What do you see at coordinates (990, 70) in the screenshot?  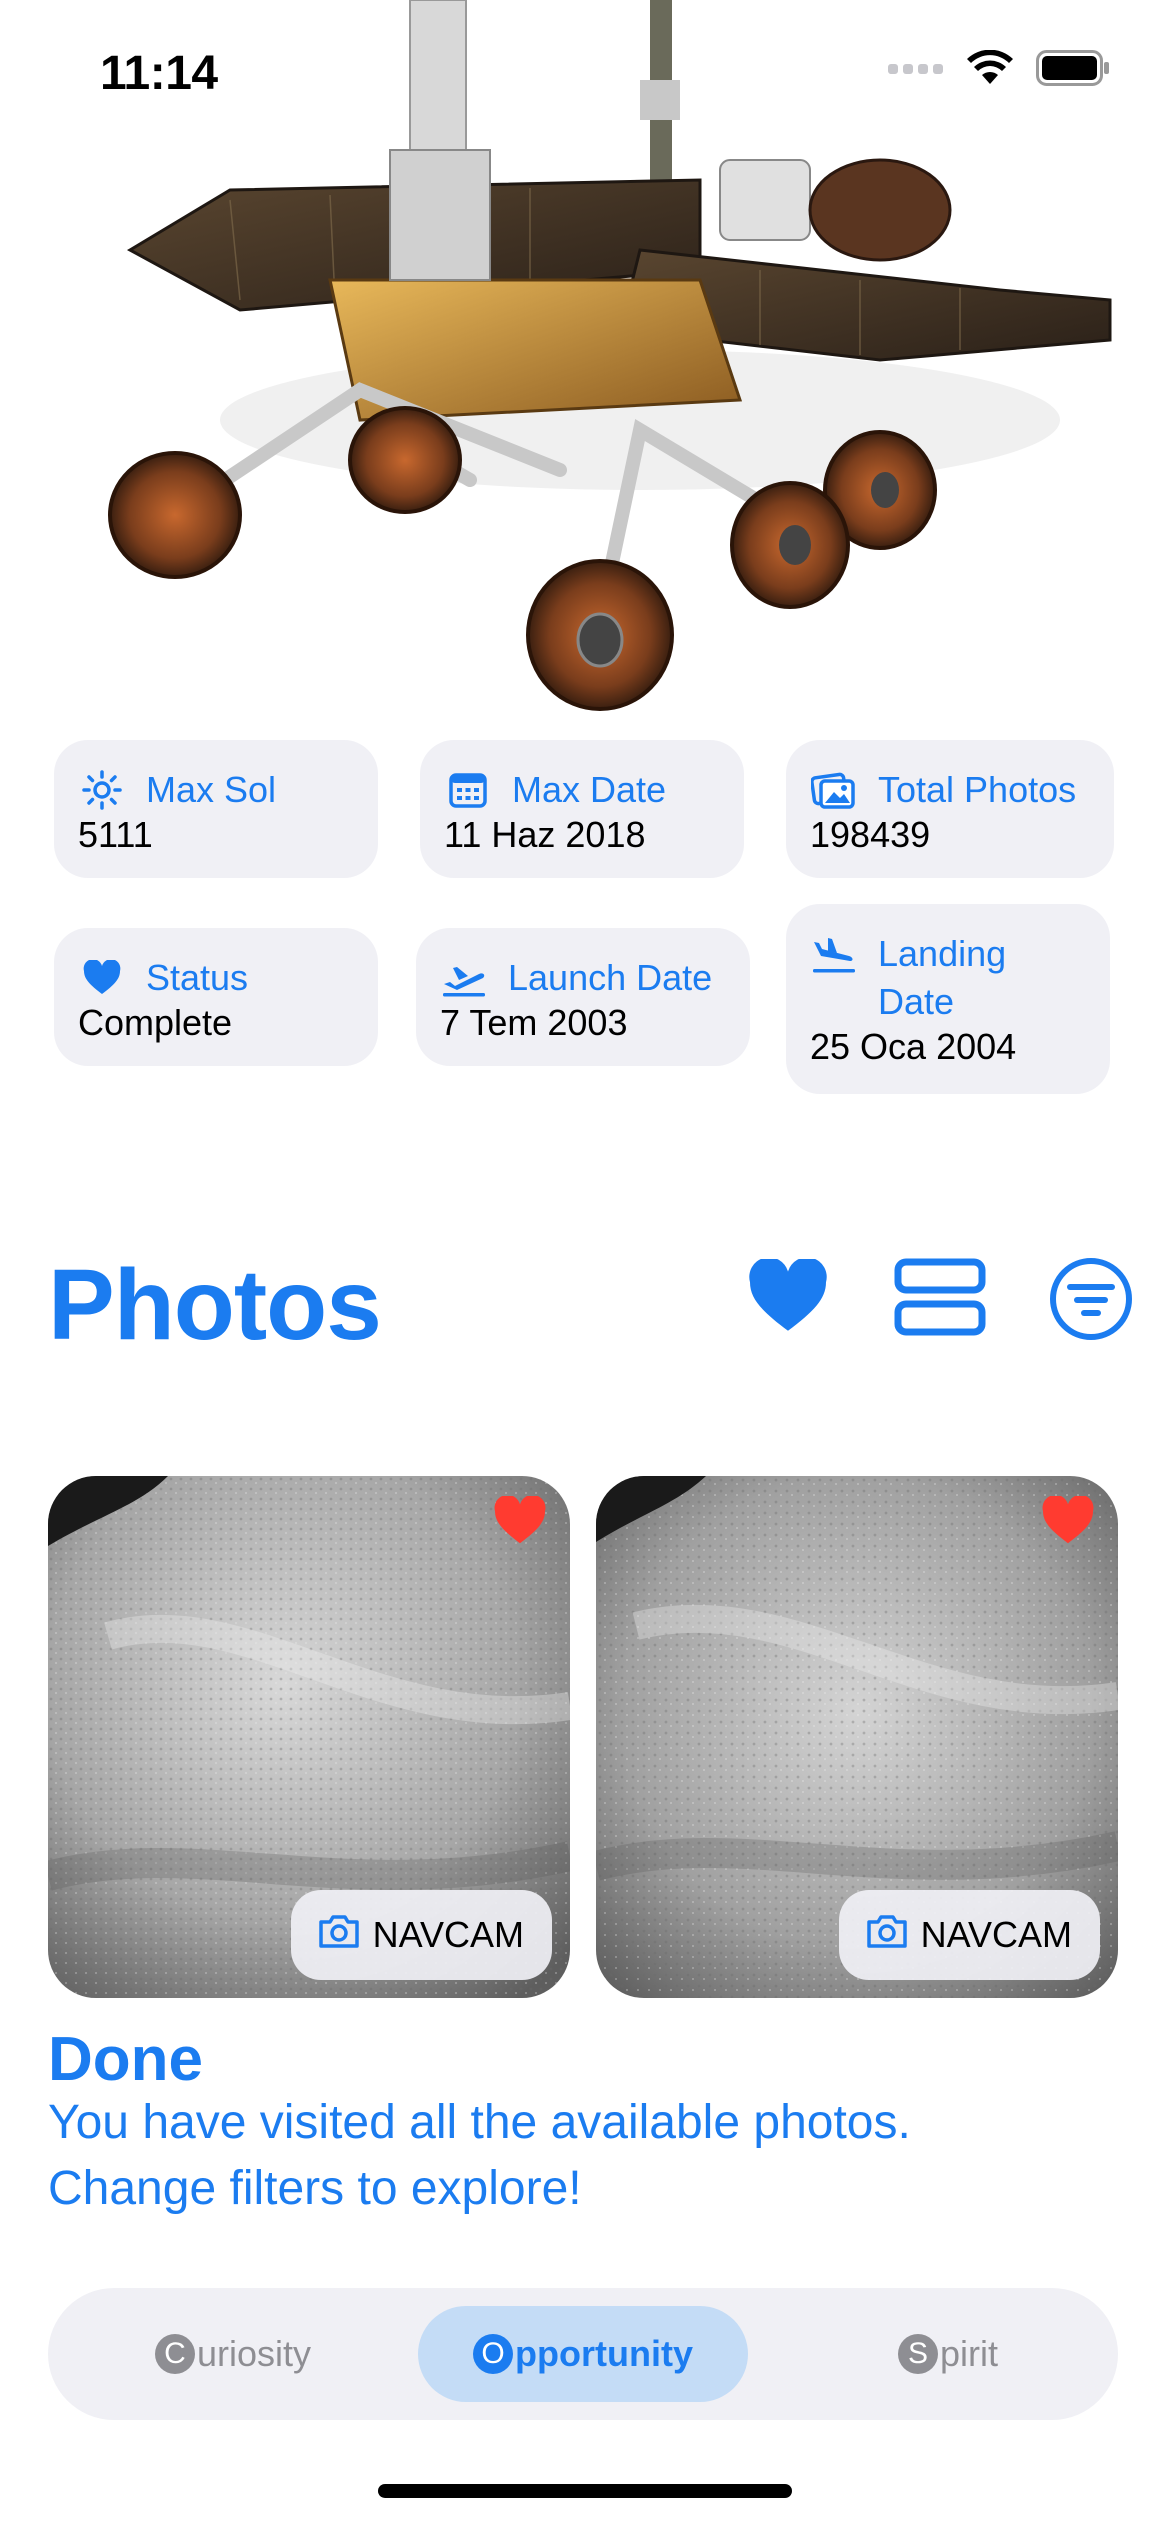 I see `wifi-icon` at bounding box center [990, 70].